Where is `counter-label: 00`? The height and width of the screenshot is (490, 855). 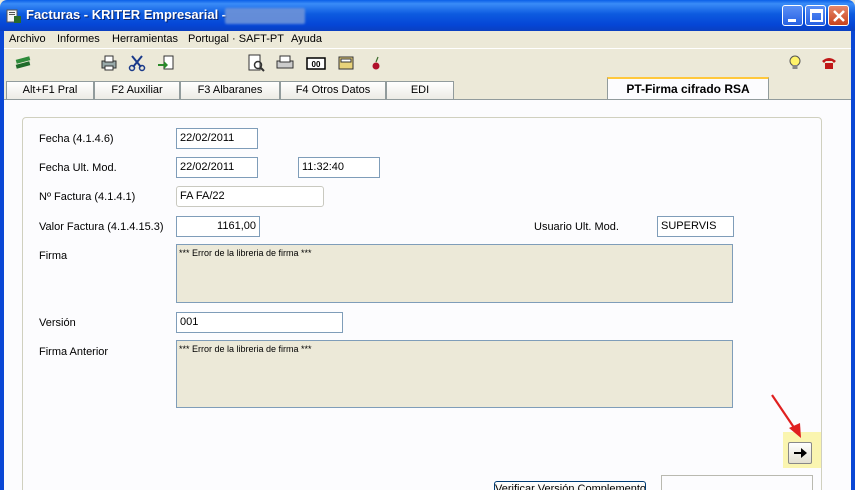
counter-label: 00 is located at coordinates (316, 64).